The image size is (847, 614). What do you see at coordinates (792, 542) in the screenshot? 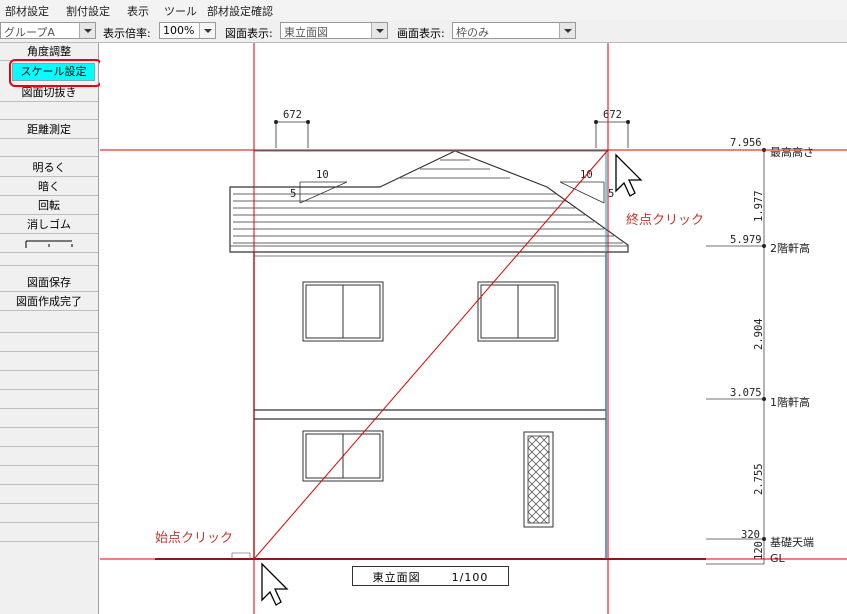
I see `level-label-foundation: 基礎天端` at bounding box center [792, 542].